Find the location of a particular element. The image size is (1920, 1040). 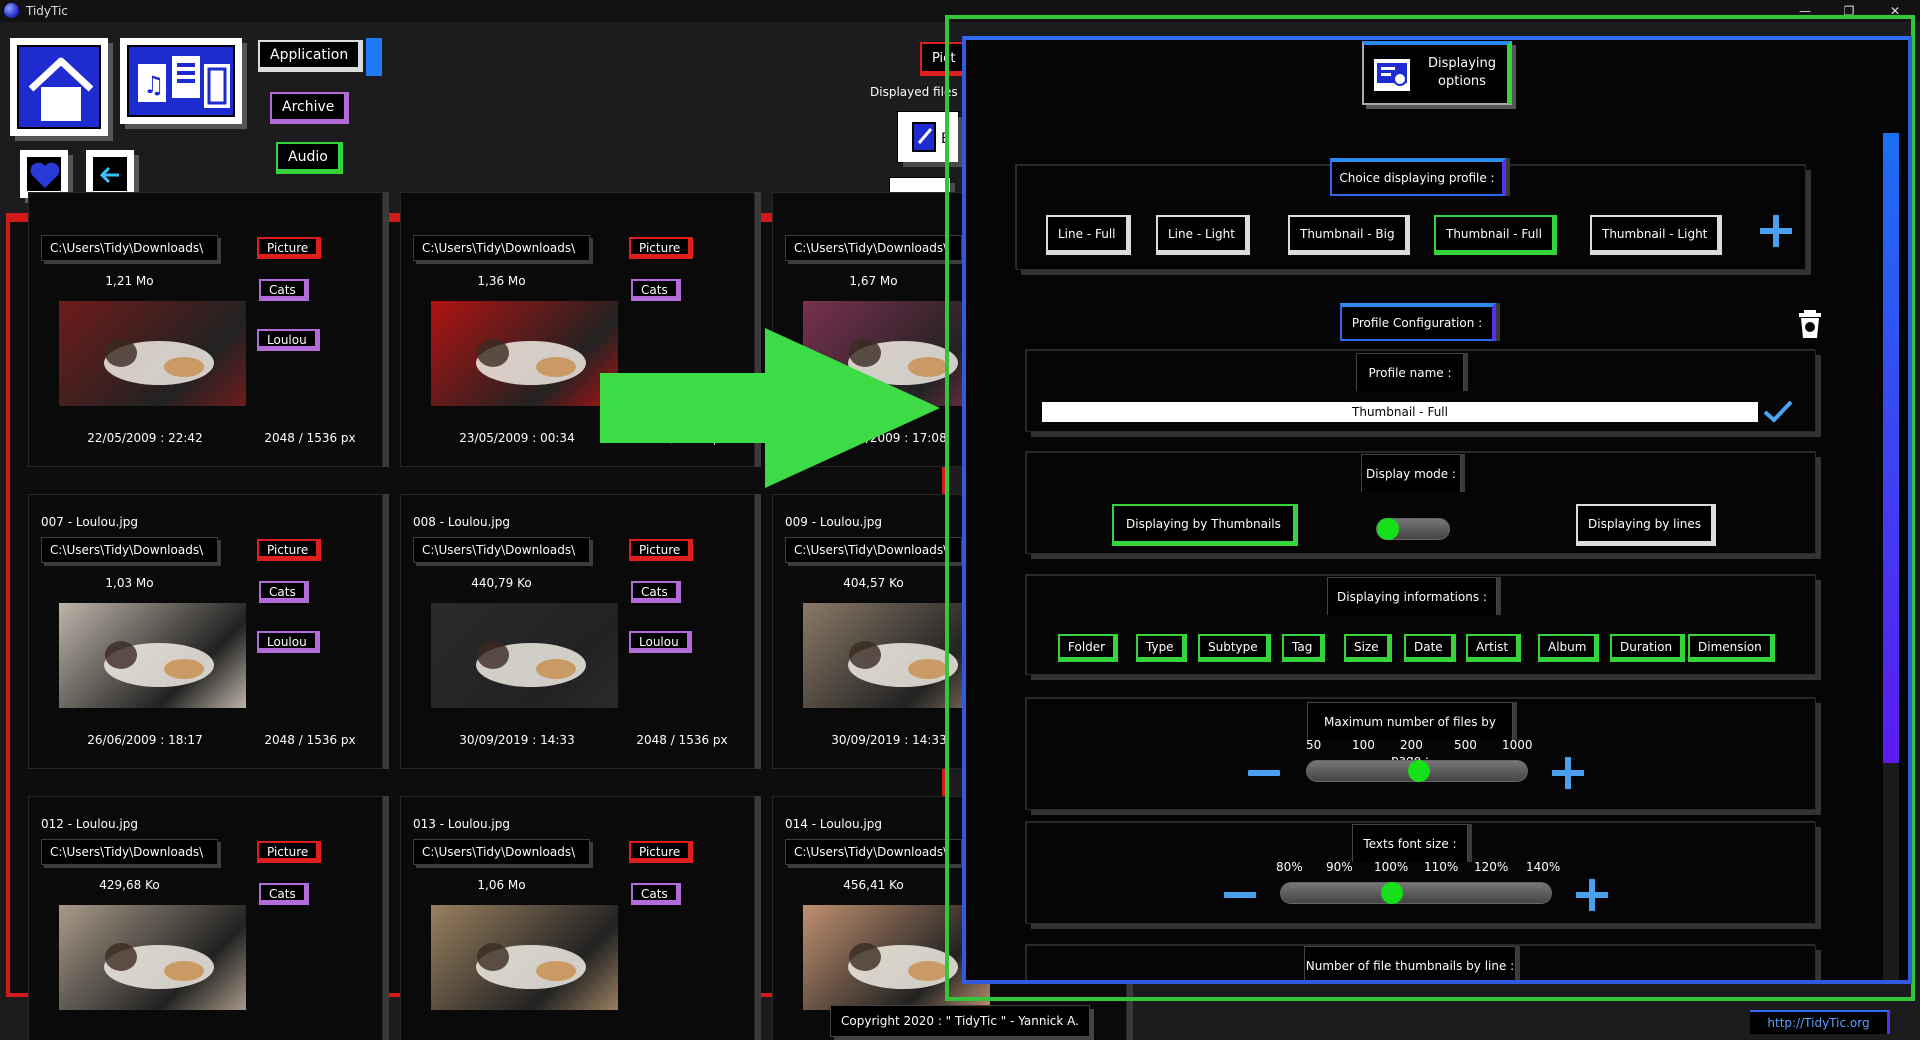

add-profile-button is located at coordinates (1776, 231).